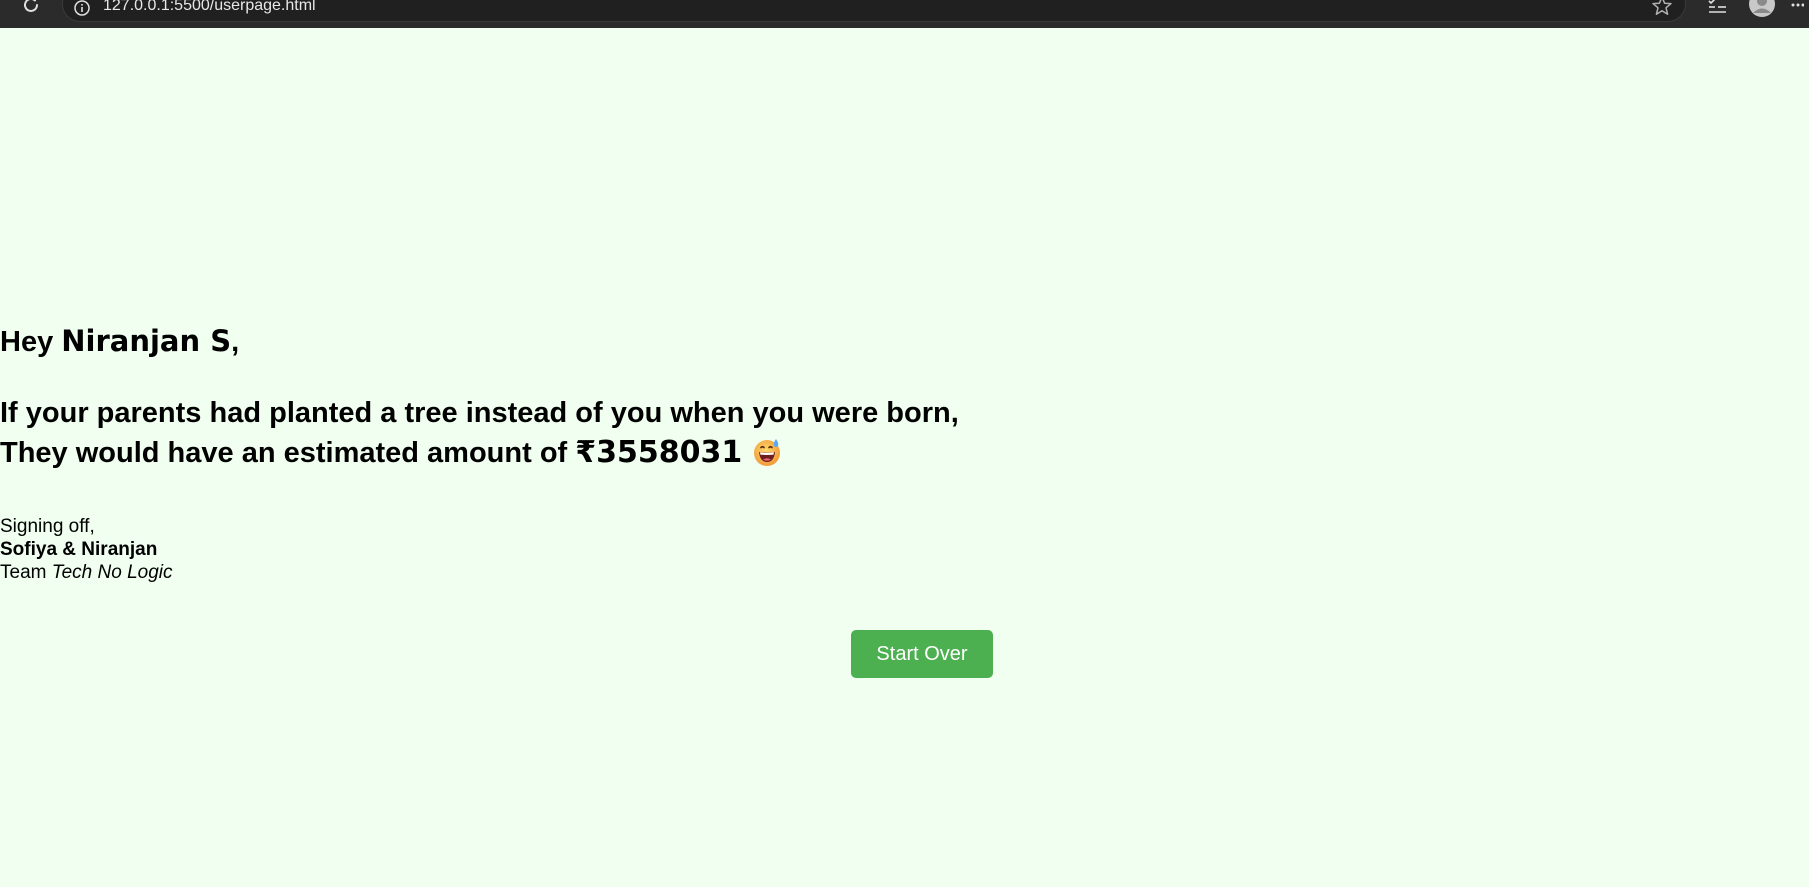 The image size is (1809, 887). I want to click on signoff-label: Signing off,, so click(47, 526).